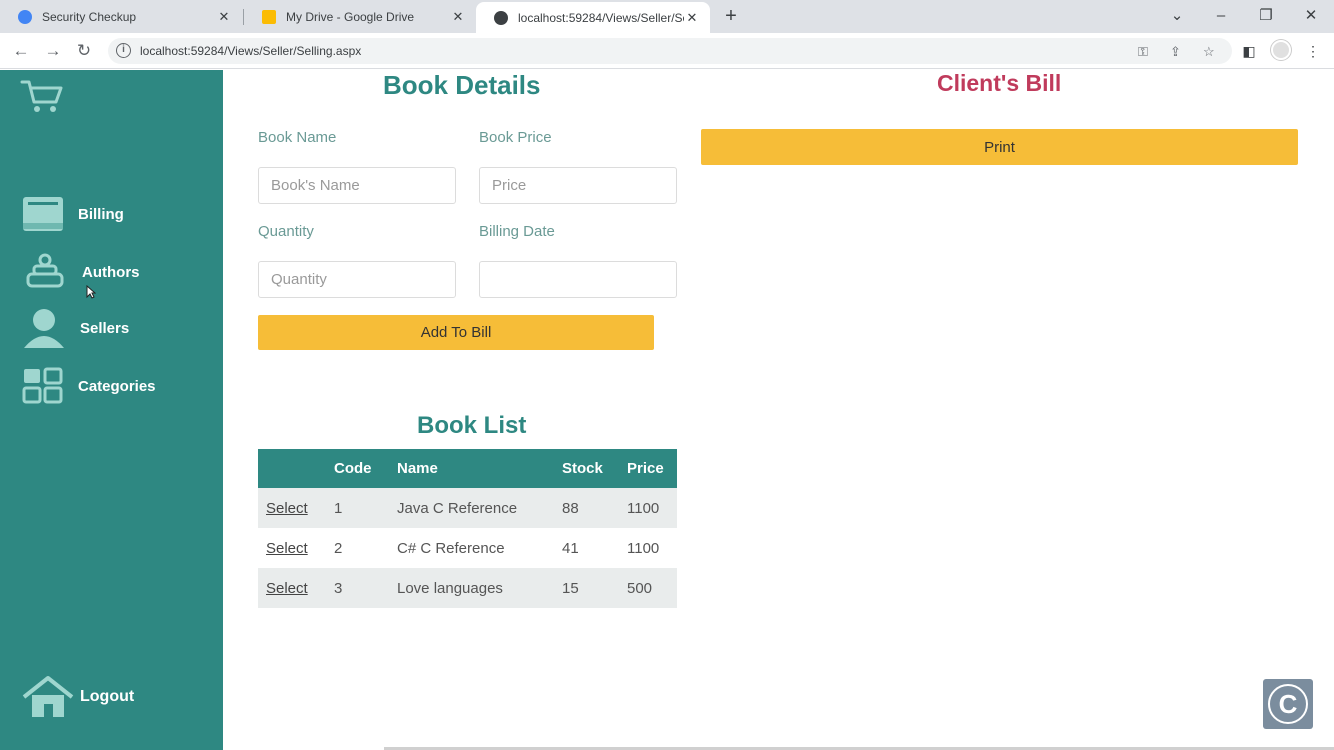 Image resolution: width=1334 pixels, height=750 pixels. Describe the element at coordinates (44, 328) in the screenshot. I see `sellers-icon` at that location.